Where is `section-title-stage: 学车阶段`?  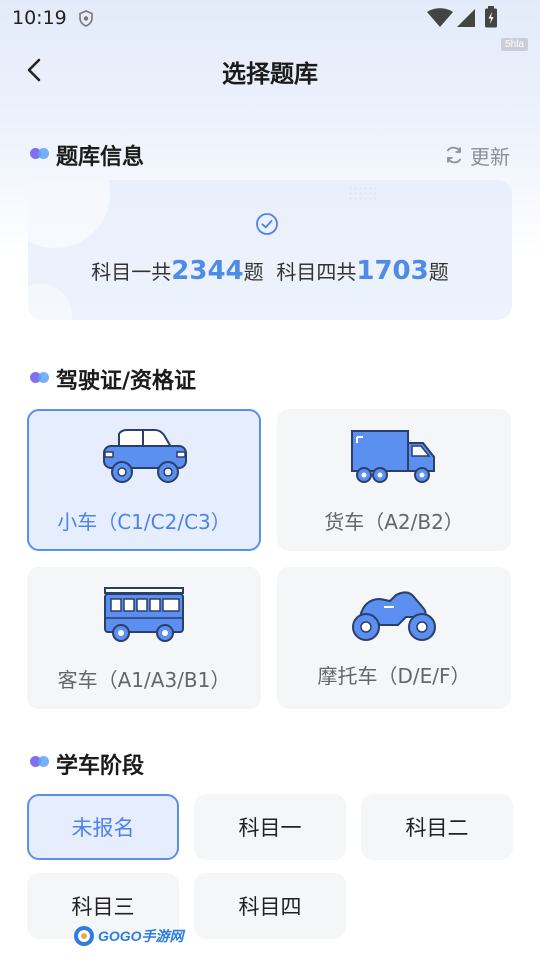 section-title-stage: 学车阶段 is located at coordinates (100, 766).